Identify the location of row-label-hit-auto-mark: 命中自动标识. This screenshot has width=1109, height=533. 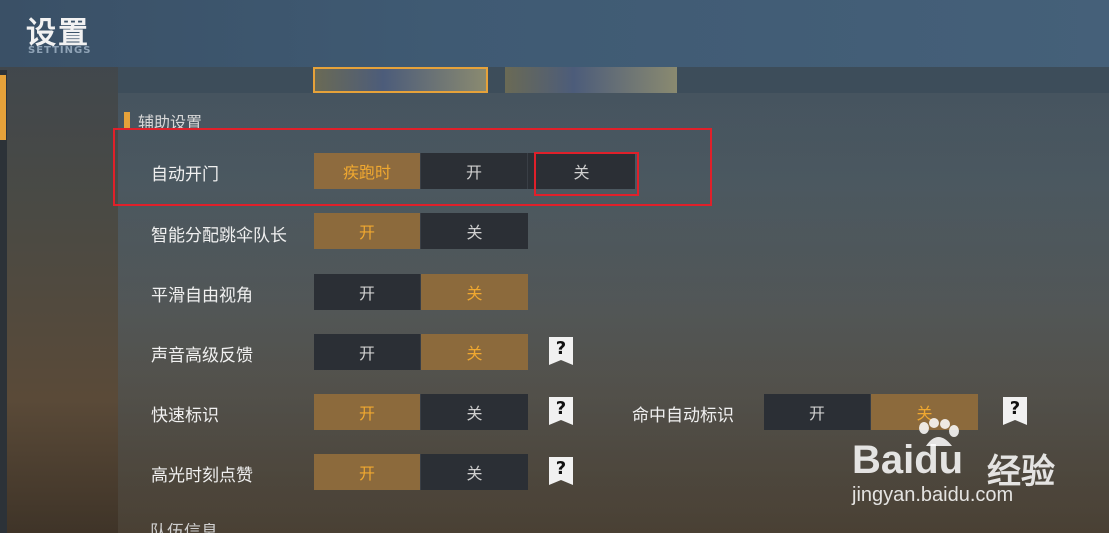
(683, 416).